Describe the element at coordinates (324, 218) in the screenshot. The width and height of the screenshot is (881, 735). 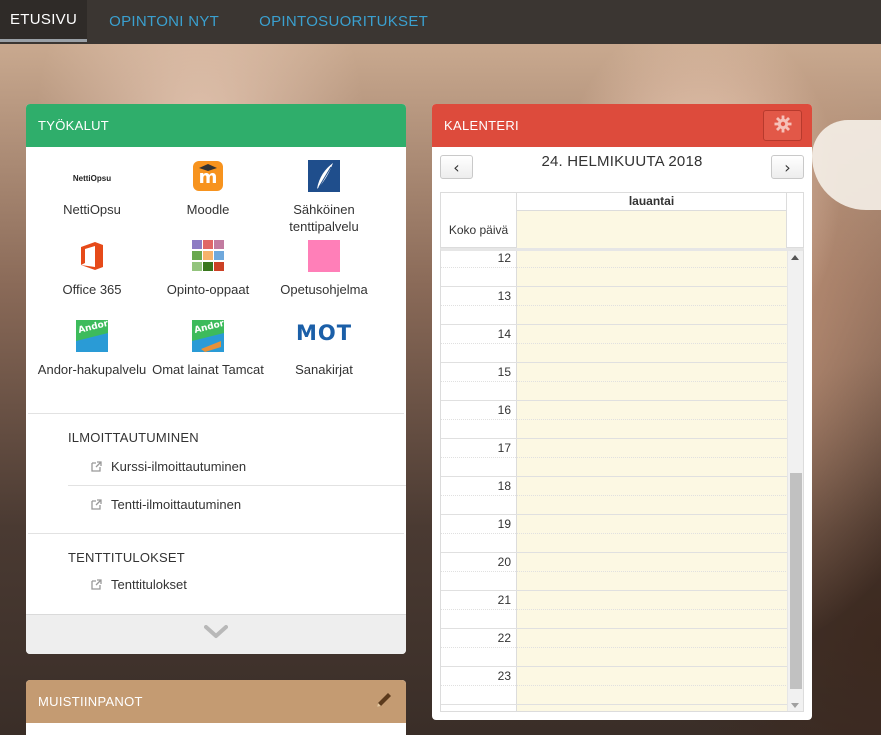
I see `tool-label: Sähköinen tenttipalvelu` at that location.